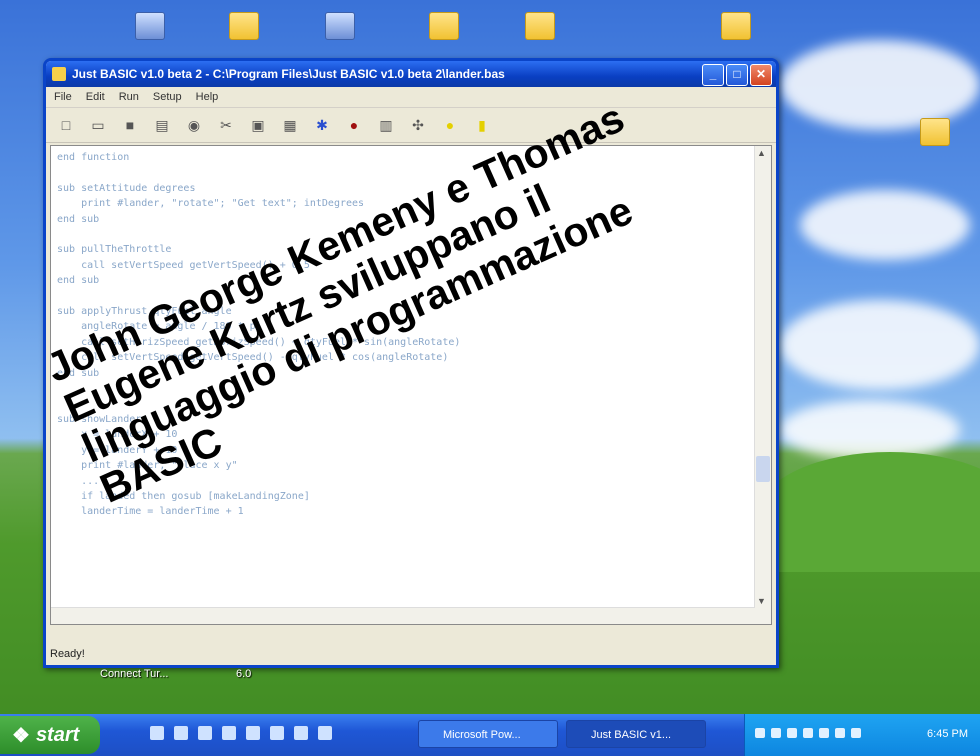 The width and height of the screenshot is (980, 756). What do you see at coordinates (322, 125) in the screenshot?
I see `run-icon: ✱` at bounding box center [322, 125].